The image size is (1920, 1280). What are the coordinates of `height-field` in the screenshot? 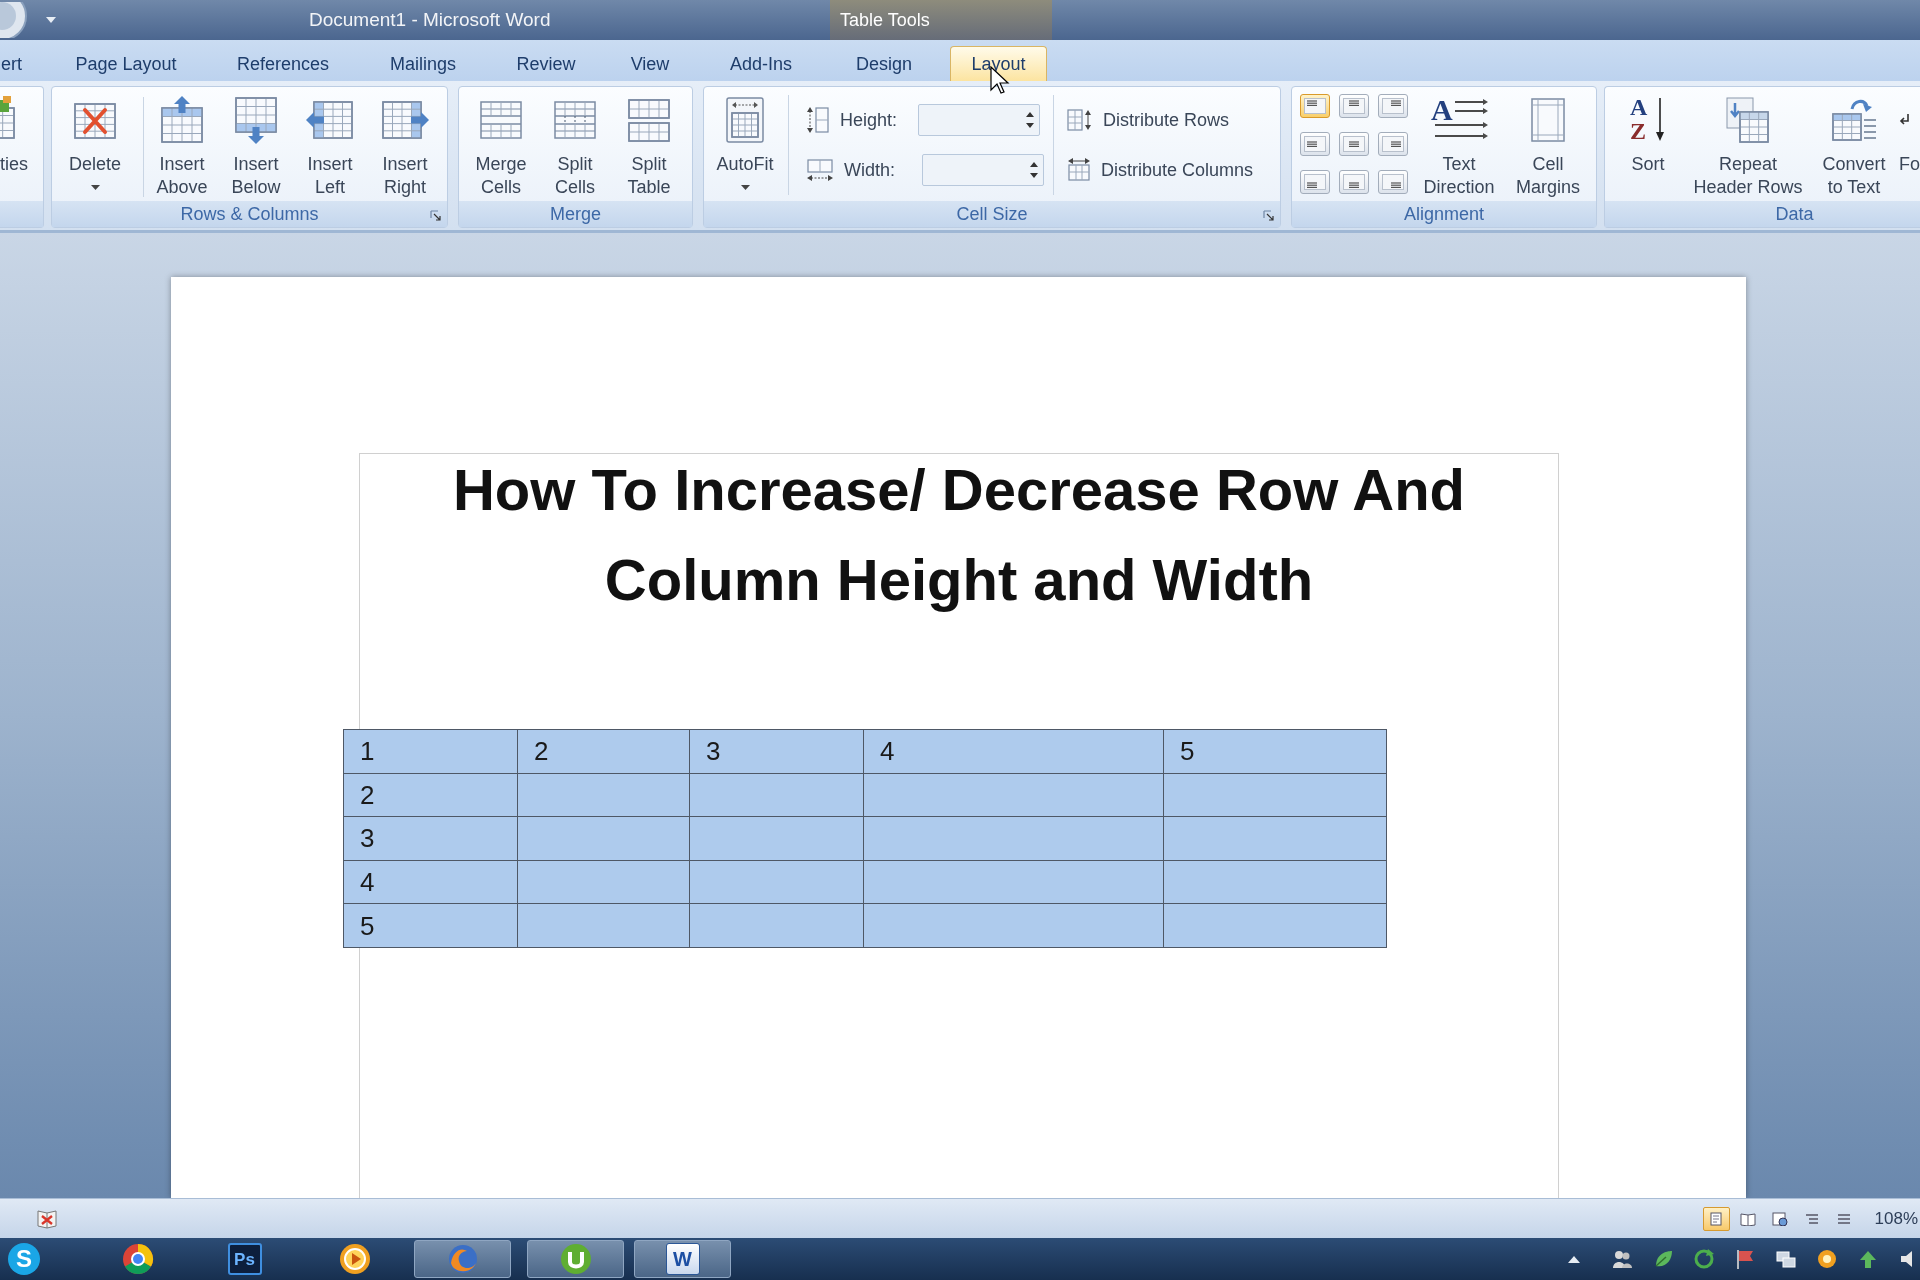 It's located at (979, 120).